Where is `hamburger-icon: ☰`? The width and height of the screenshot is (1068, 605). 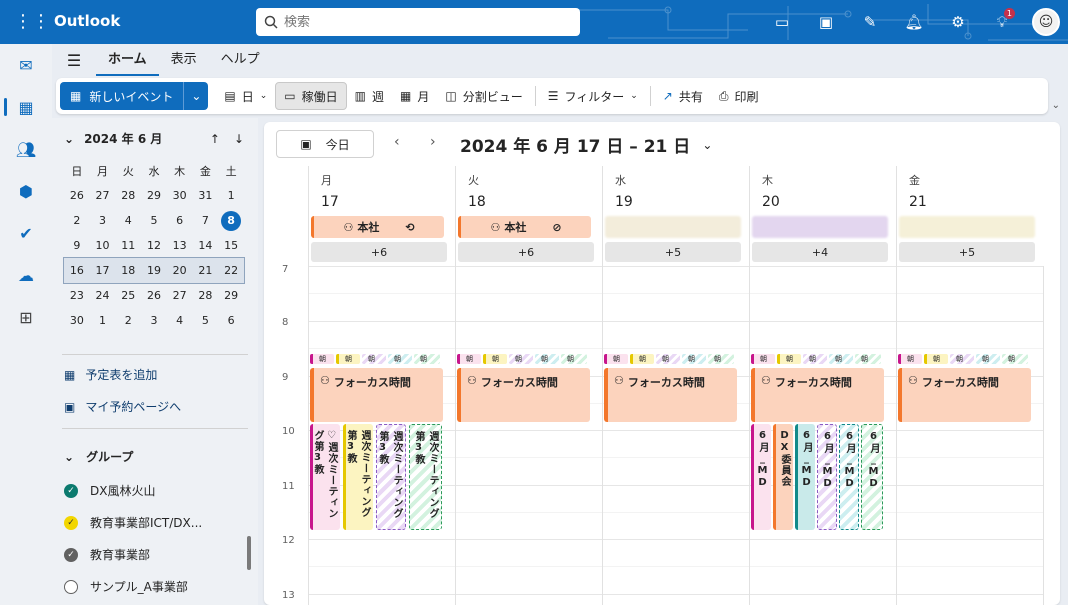 hamburger-icon: ☰ is located at coordinates (74, 60).